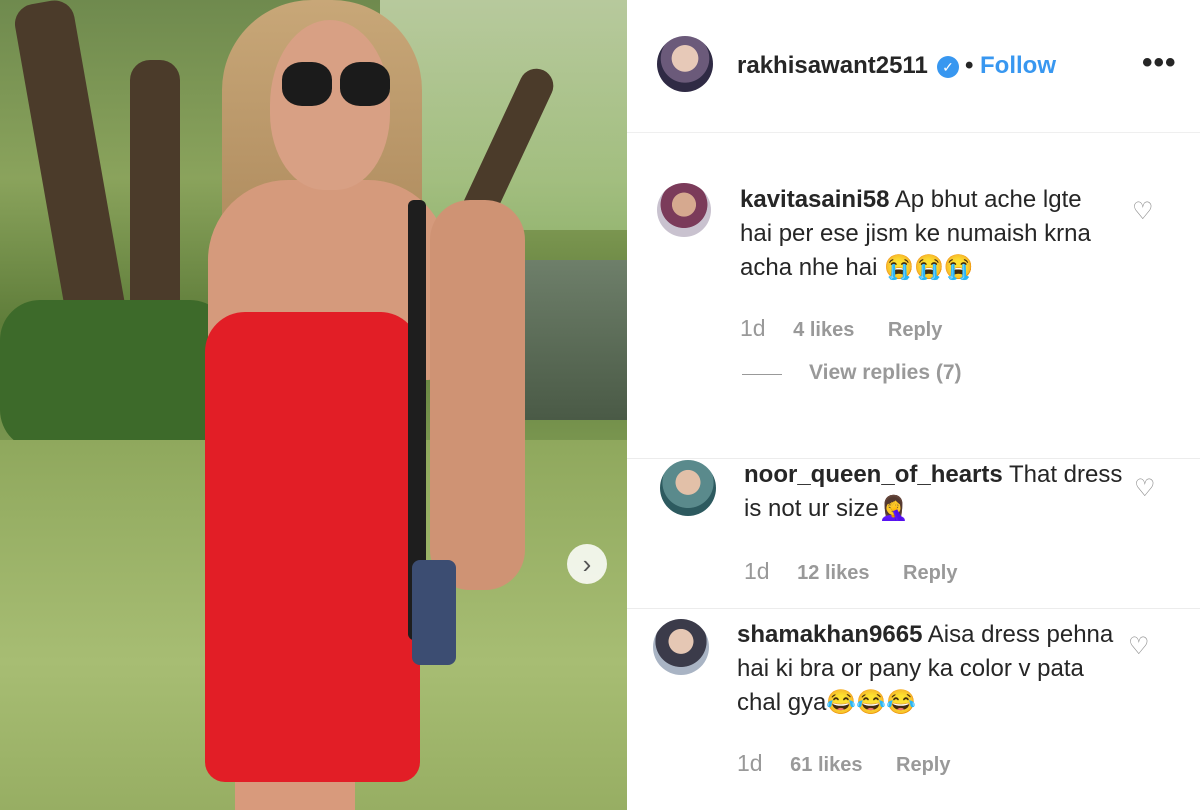 The width and height of the screenshot is (1200, 810). What do you see at coordinates (948, 67) in the screenshot?
I see `verified-badge-icon: ✓` at bounding box center [948, 67].